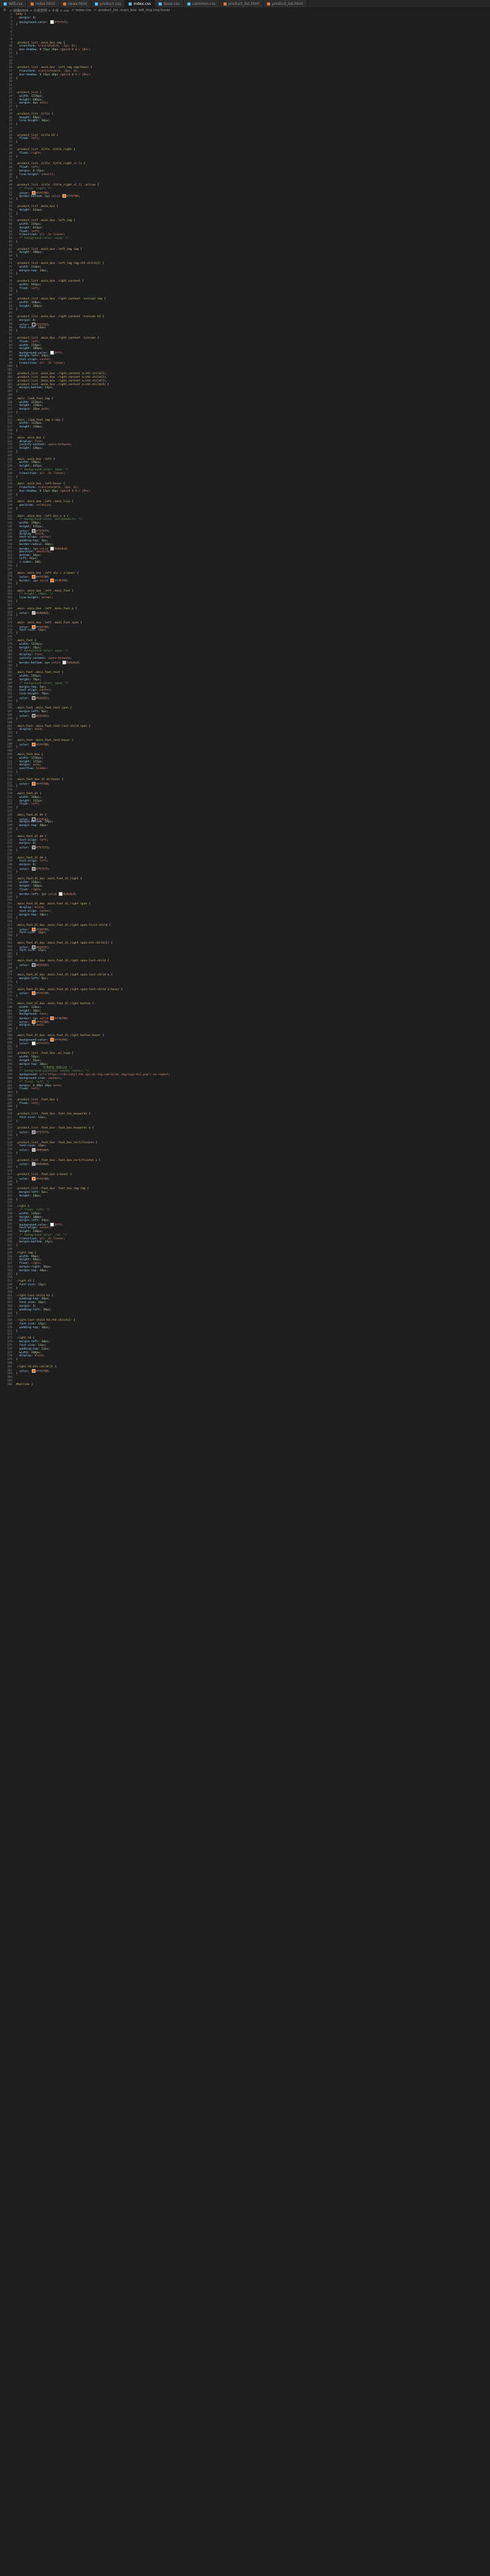  Describe the element at coordinates (6, 10) in the screenshot. I see `breadcrumb-item: E:` at that location.